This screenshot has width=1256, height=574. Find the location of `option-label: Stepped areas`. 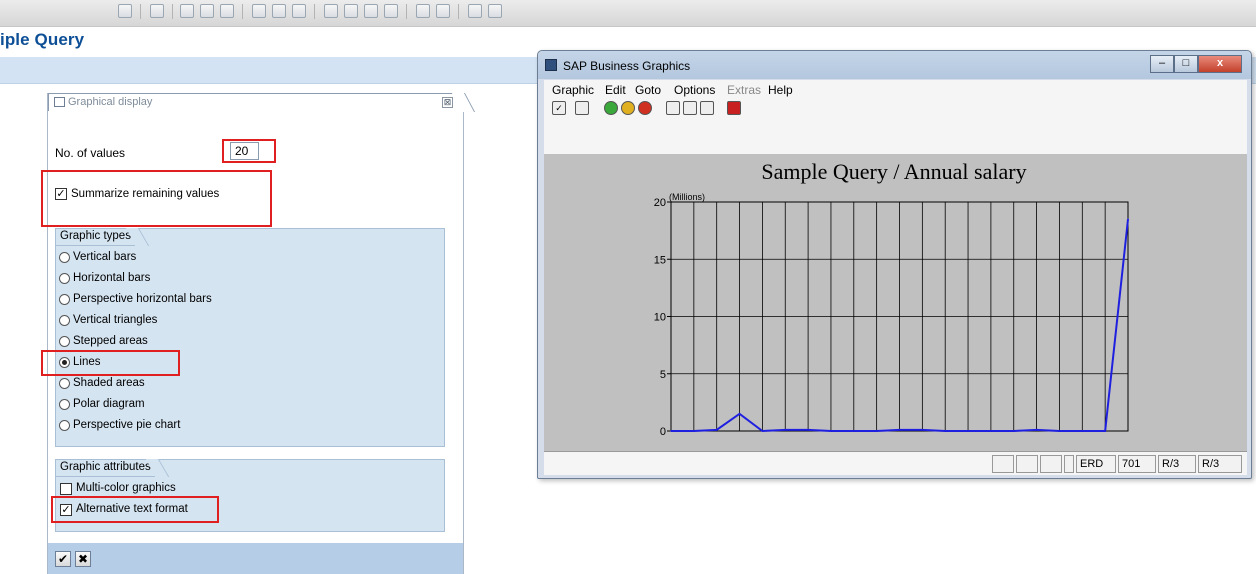

option-label: Stepped areas is located at coordinates (110, 341).